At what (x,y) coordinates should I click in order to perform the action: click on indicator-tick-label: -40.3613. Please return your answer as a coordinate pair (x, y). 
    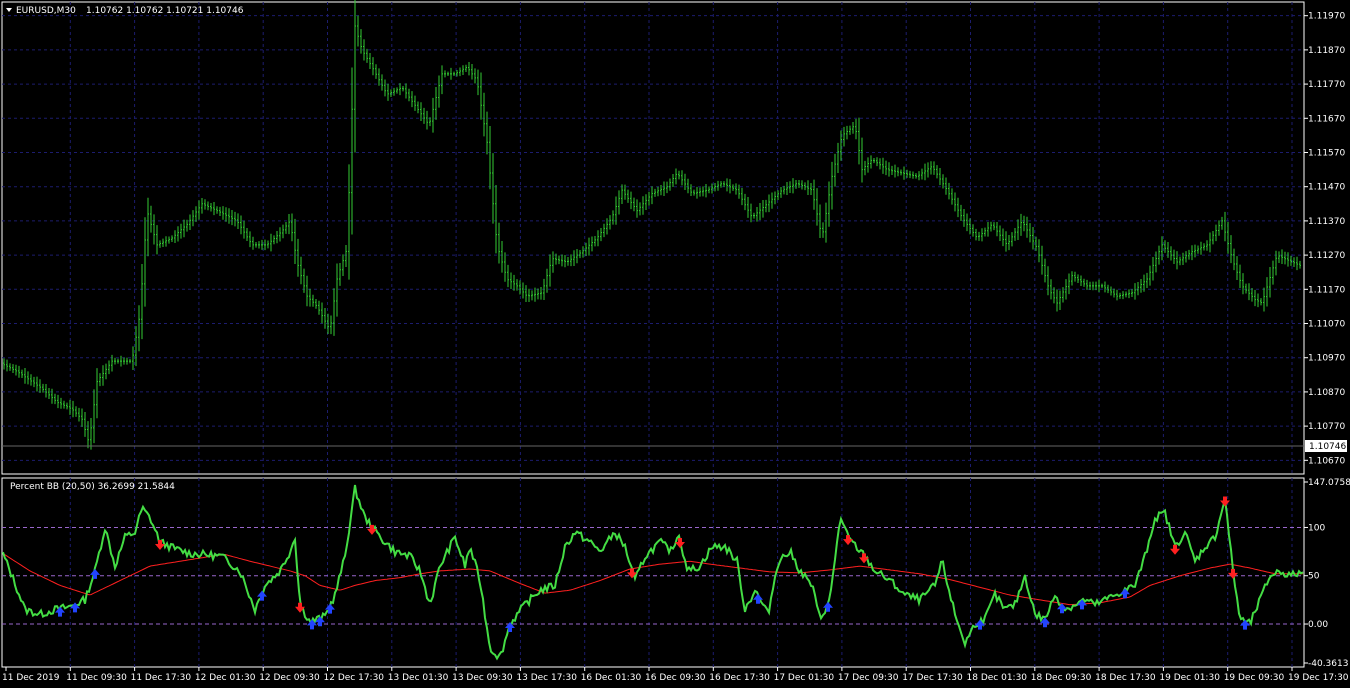
    Looking at the image, I should click on (1328, 664).